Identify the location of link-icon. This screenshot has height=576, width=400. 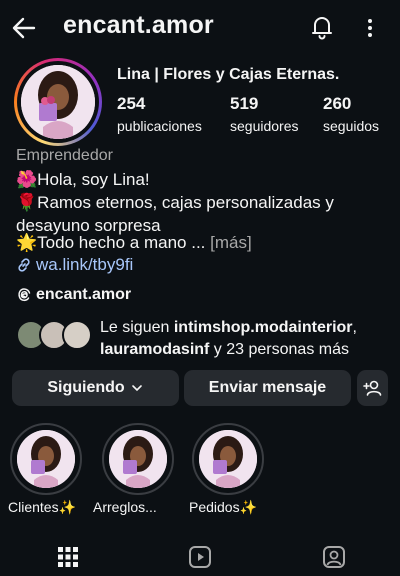
(24, 265).